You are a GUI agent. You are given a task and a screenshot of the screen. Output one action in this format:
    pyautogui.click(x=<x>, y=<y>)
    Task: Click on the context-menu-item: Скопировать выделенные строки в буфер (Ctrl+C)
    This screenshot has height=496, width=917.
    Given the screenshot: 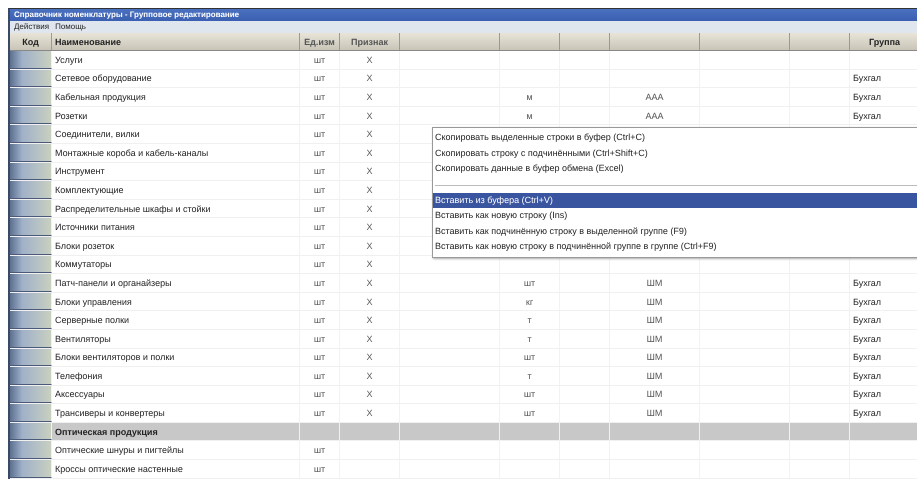 What is the action you would take?
    pyautogui.click(x=675, y=138)
    